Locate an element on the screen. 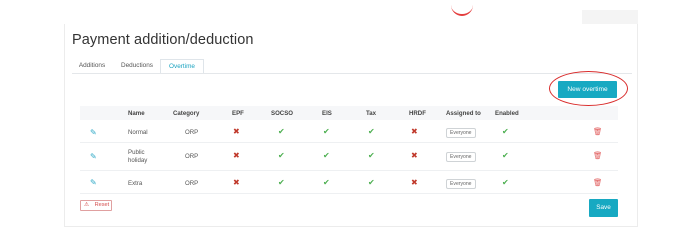 This screenshot has height=250, width=686. header-assigned: Assigned to is located at coordinates (463, 113).